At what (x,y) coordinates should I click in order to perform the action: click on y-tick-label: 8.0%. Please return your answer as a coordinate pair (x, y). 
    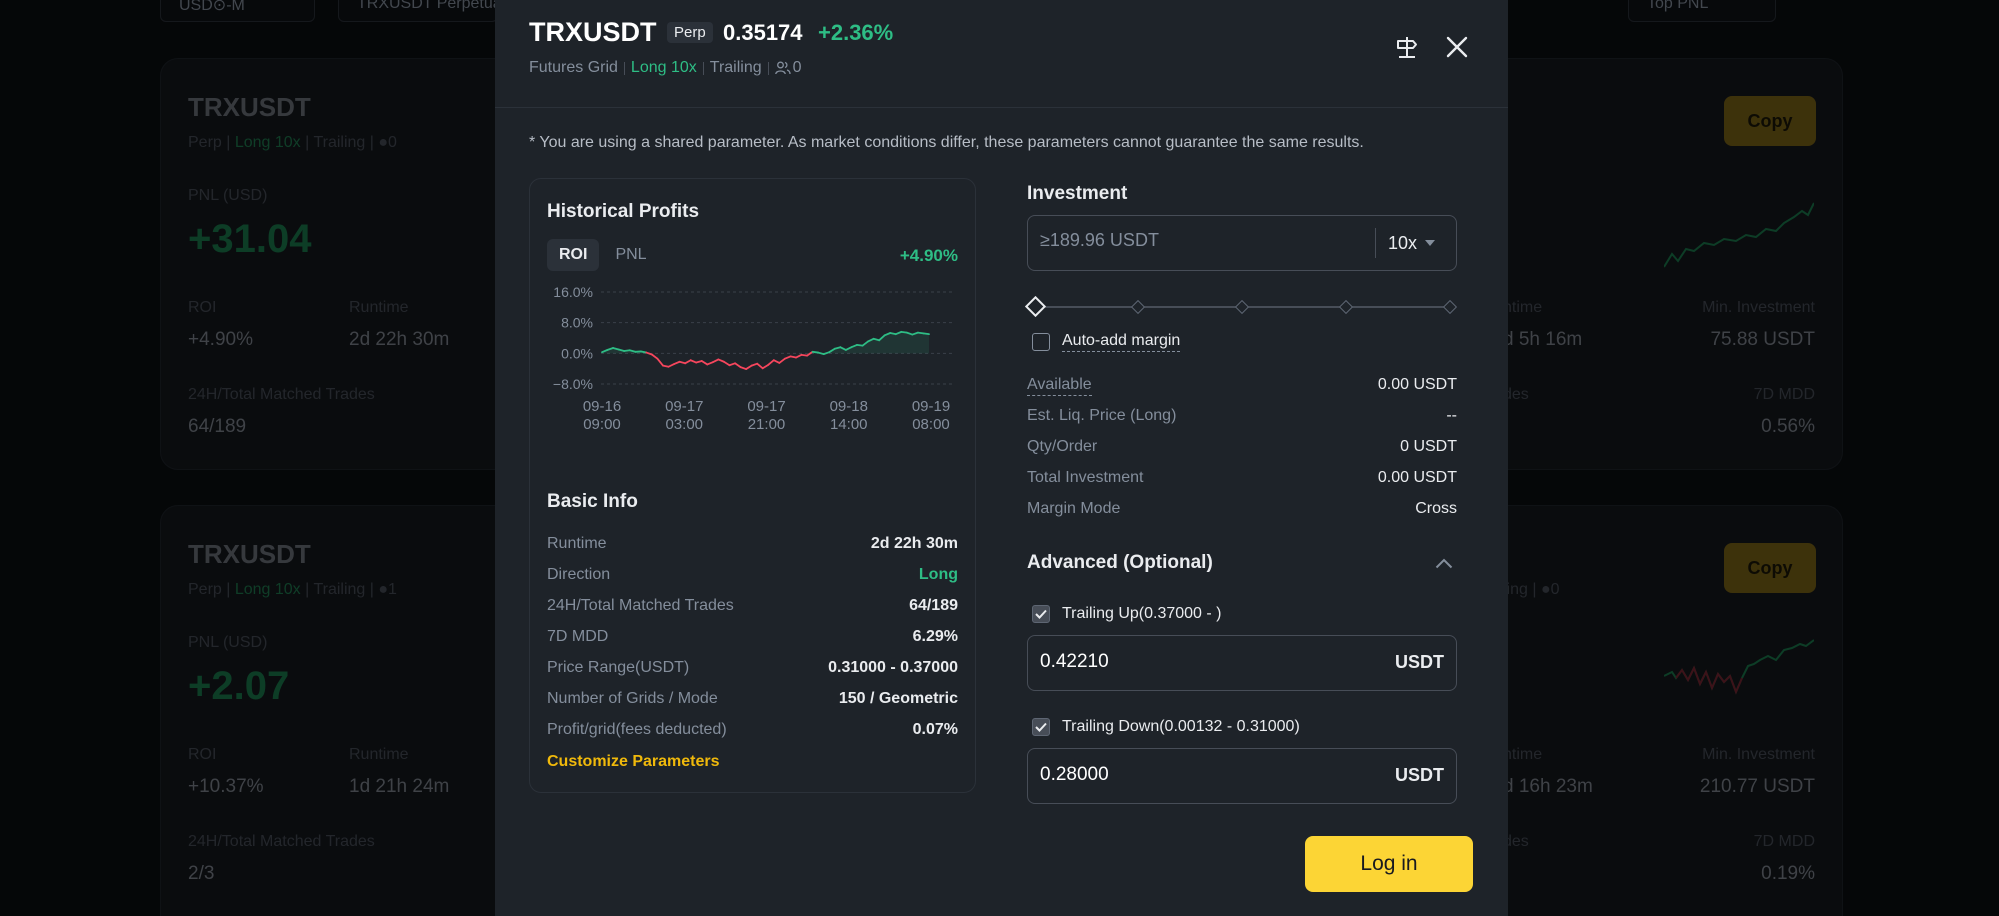
    Looking at the image, I should click on (577, 323).